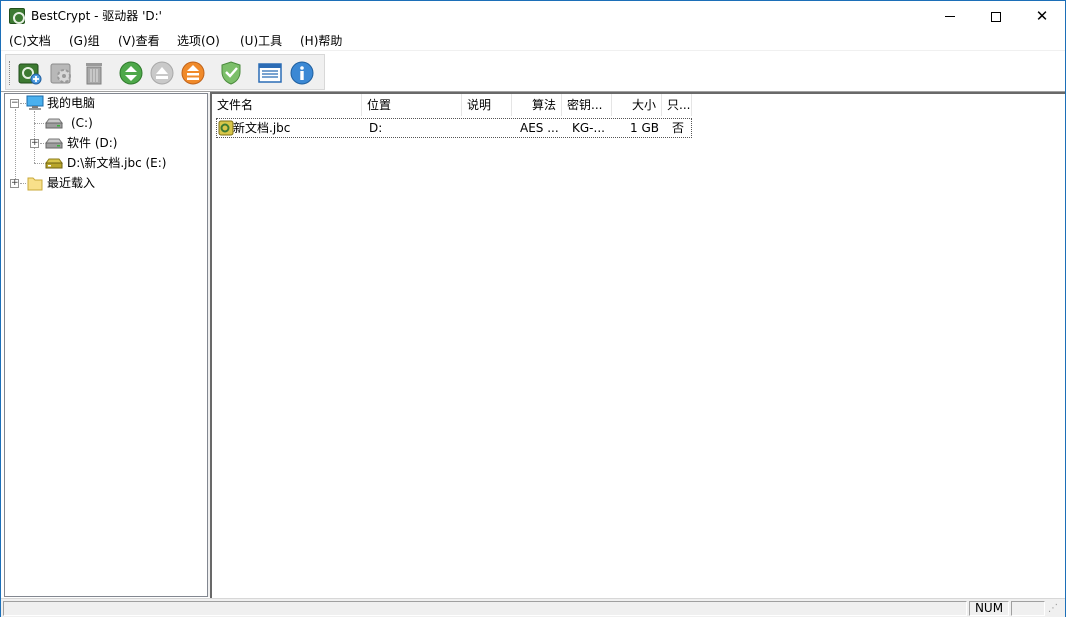 The image size is (1066, 617). Describe the element at coordinates (487, 105) in the screenshot. I see `column-header-description: 说明` at that location.